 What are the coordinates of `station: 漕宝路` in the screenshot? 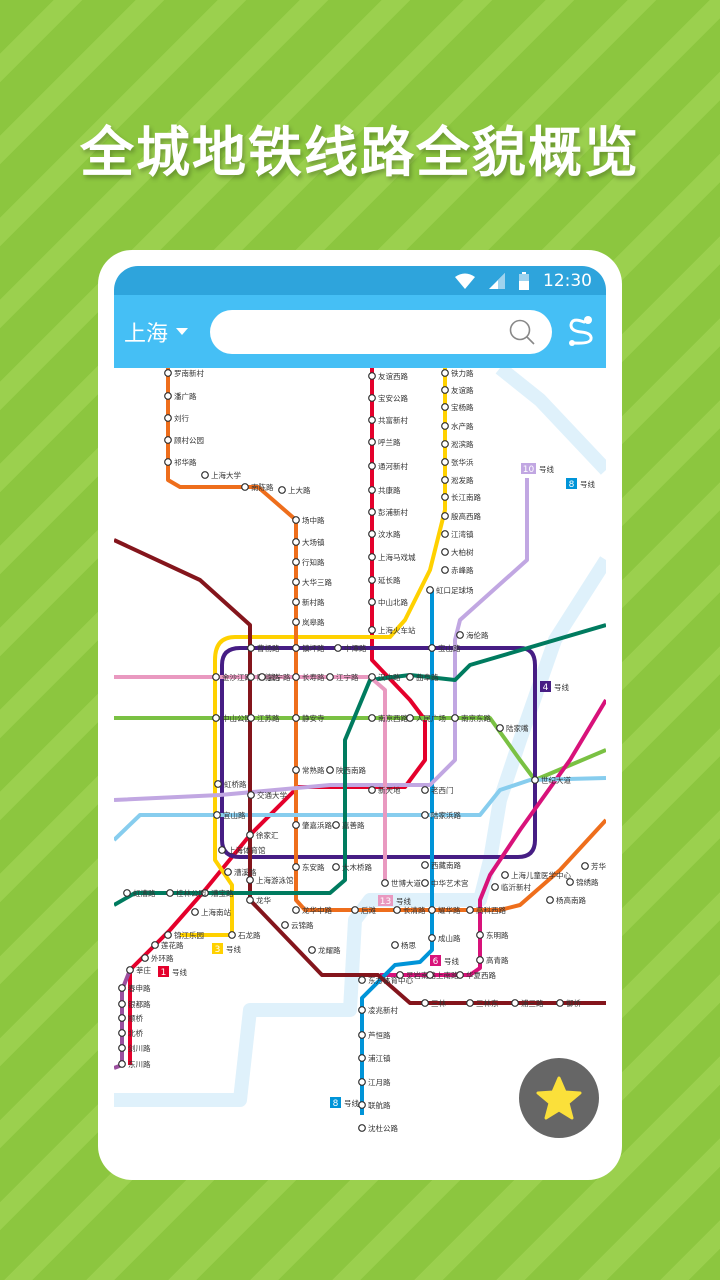 It's located at (217, 893).